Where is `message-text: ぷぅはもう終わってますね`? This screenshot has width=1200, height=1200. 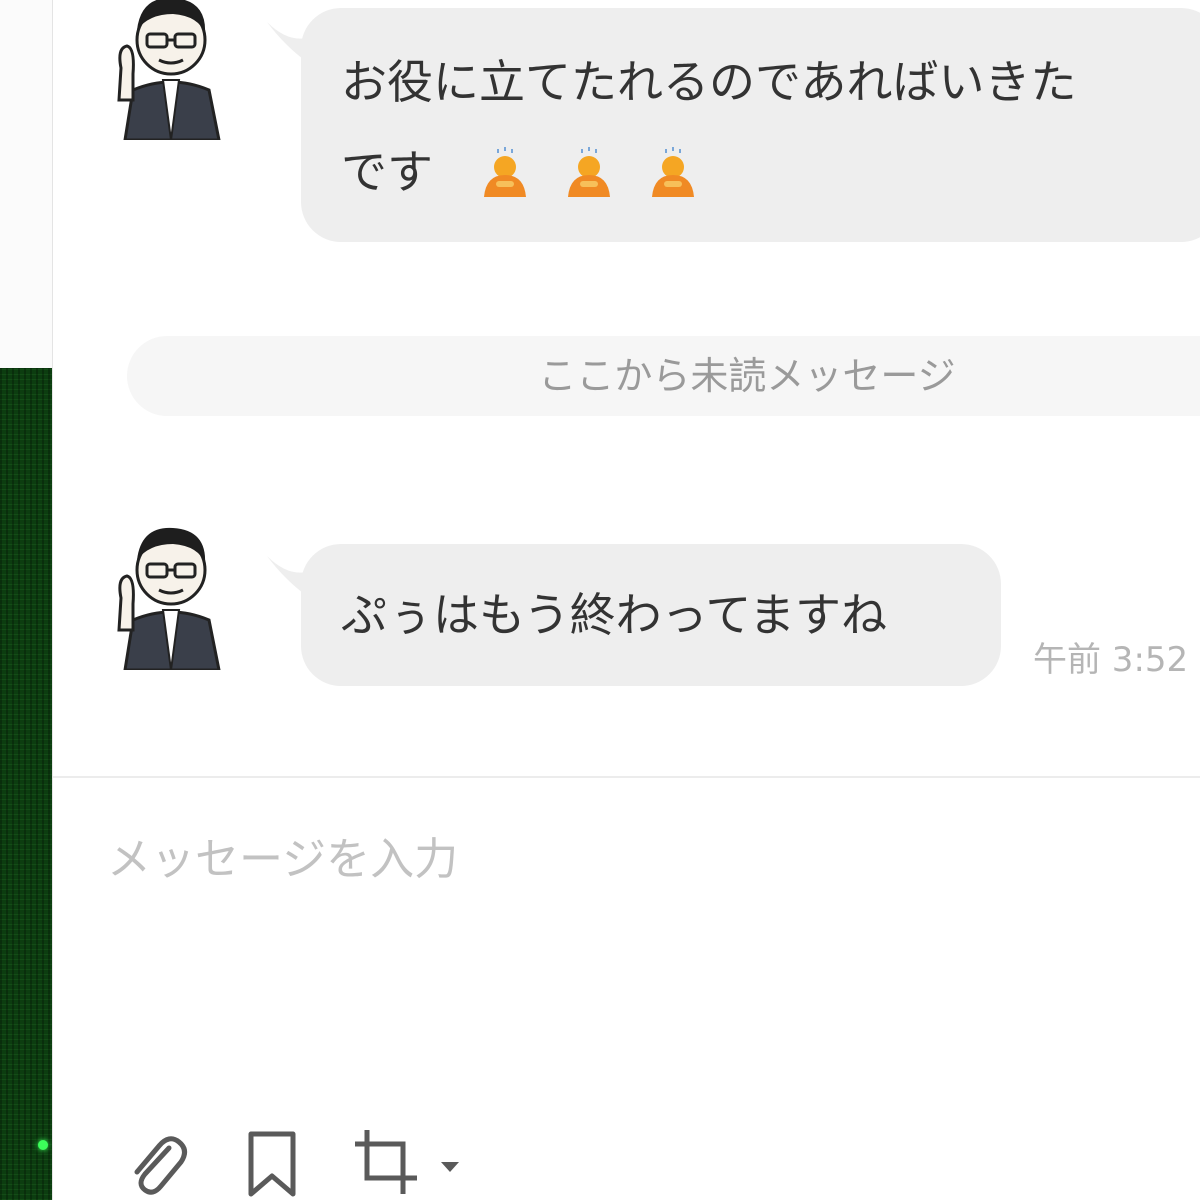
message-text: ぷぅはもう終わってますね is located at coordinates (614, 615).